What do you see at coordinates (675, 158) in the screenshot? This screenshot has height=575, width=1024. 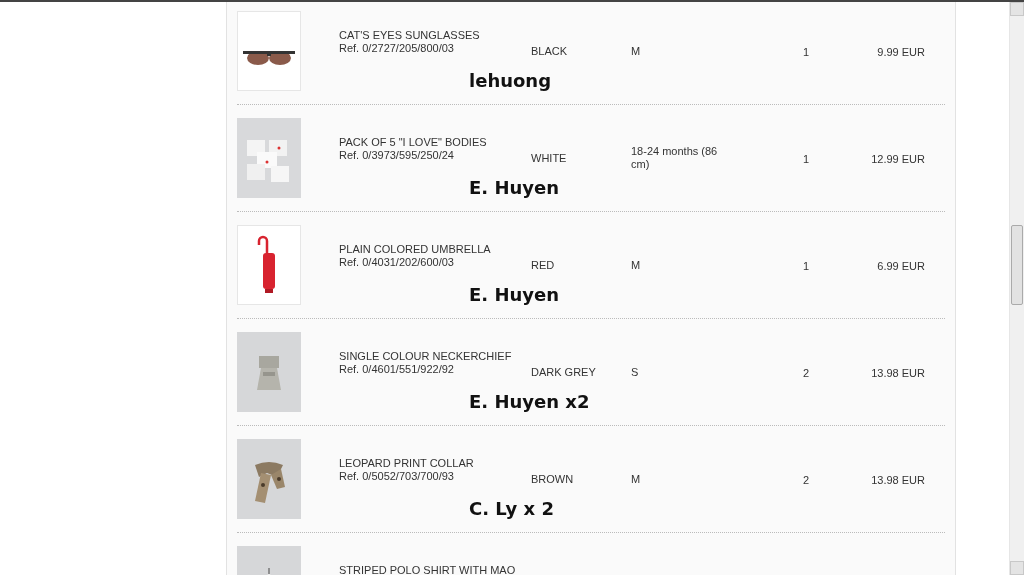 I see `product-size: 18-24 months (86 cm)` at bounding box center [675, 158].